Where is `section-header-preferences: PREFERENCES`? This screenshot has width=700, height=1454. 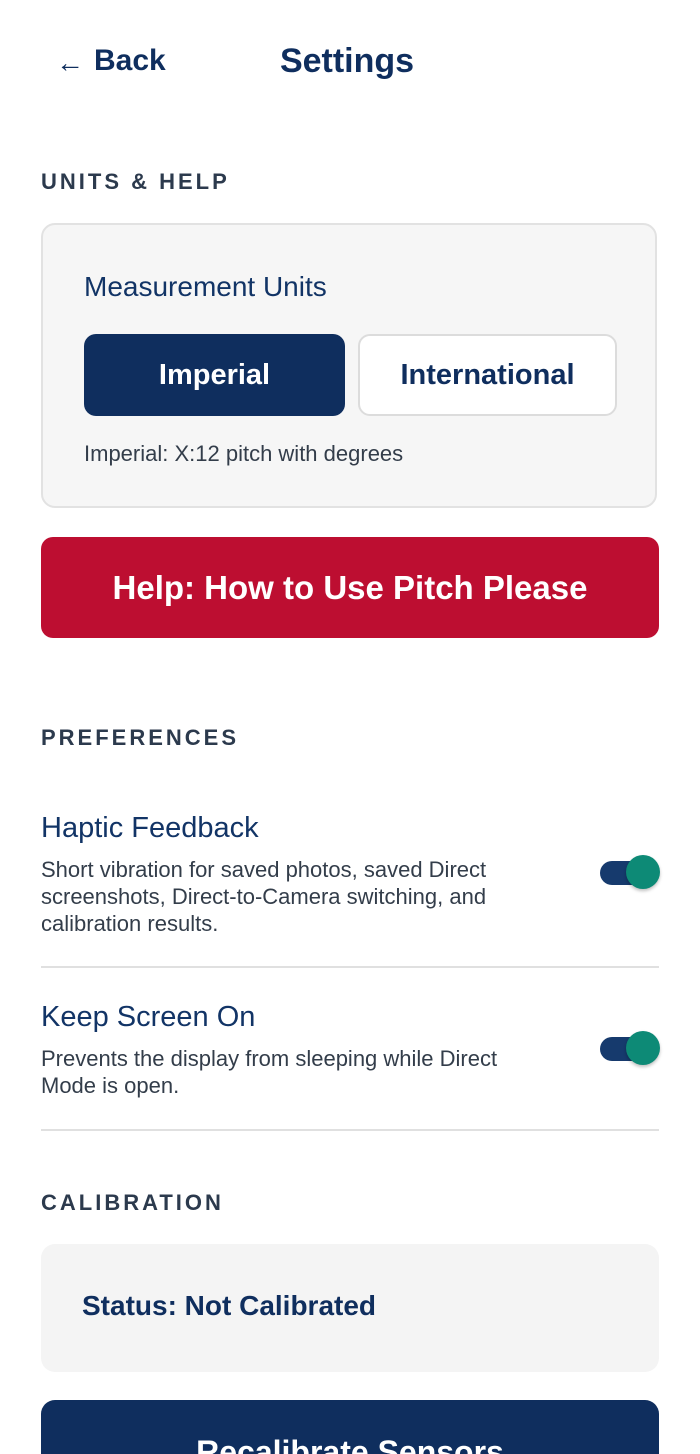
section-header-preferences: PREFERENCES is located at coordinates (140, 737).